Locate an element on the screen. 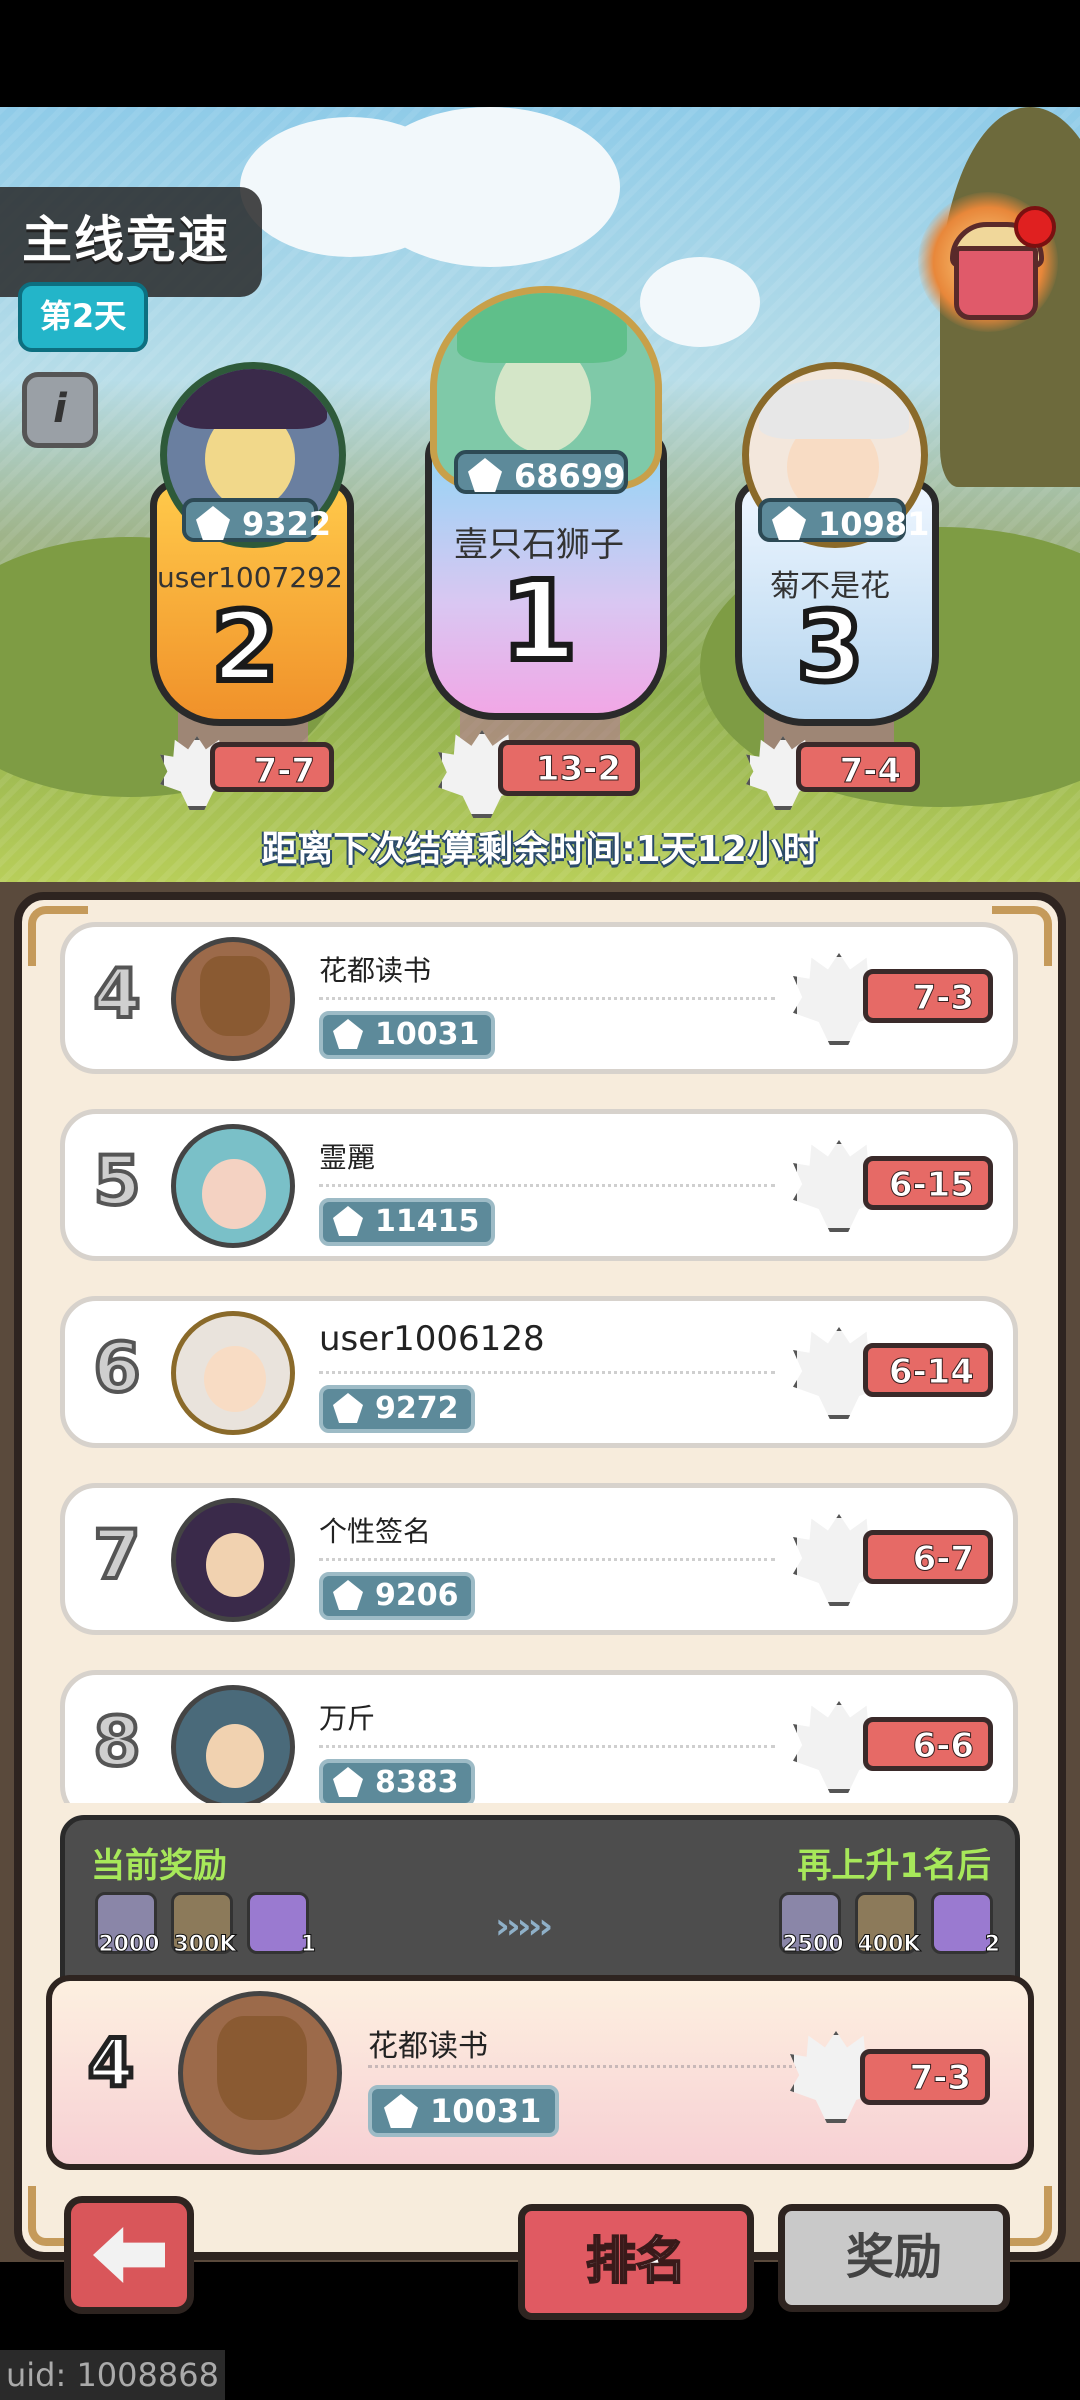 Image resolution: width=1080 pixels, height=2400 pixels. podium-record: 7-7 is located at coordinates (272, 767).